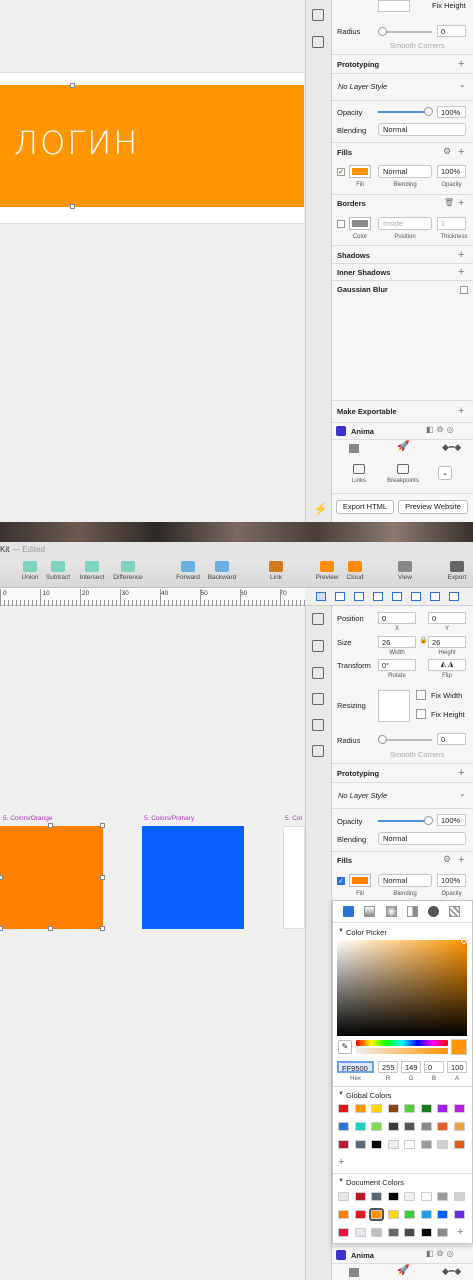 The height and width of the screenshot is (1280, 473). I want to click on artboard-label-primary: 5. Colors/Primary, so click(169, 818).